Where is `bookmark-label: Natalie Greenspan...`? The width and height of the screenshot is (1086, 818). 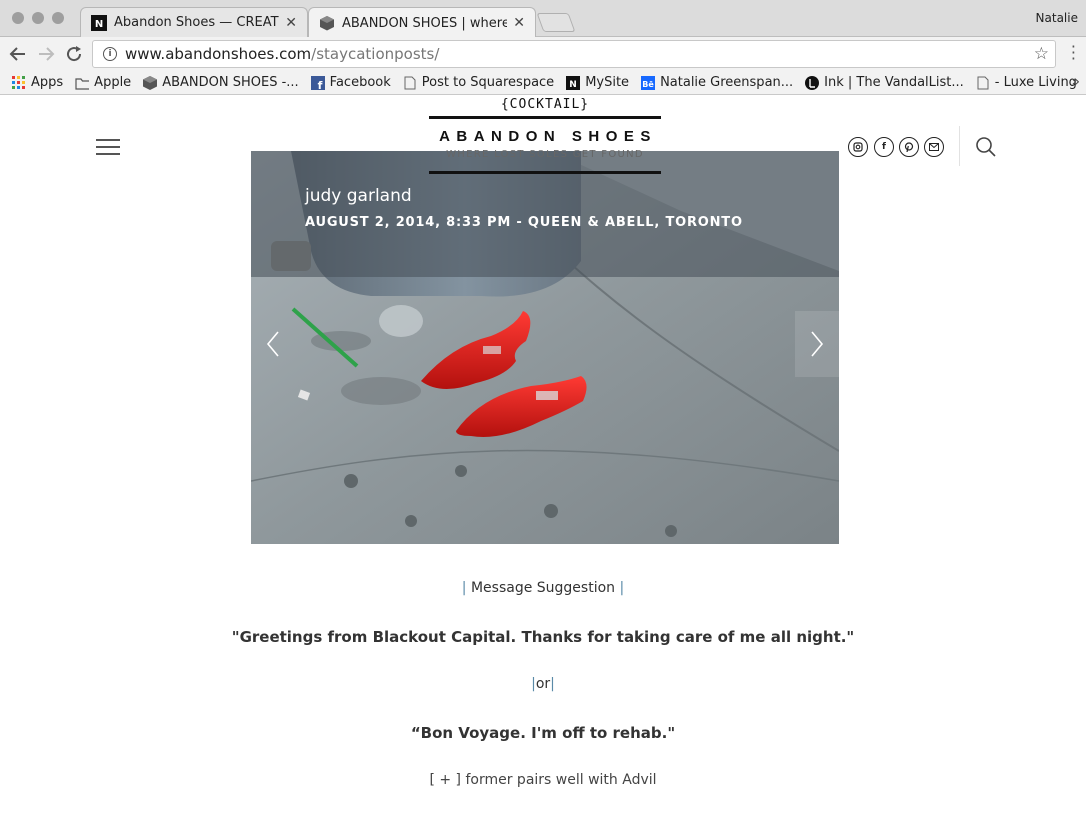 bookmark-label: Natalie Greenspan... is located at coordinates (727, 82).